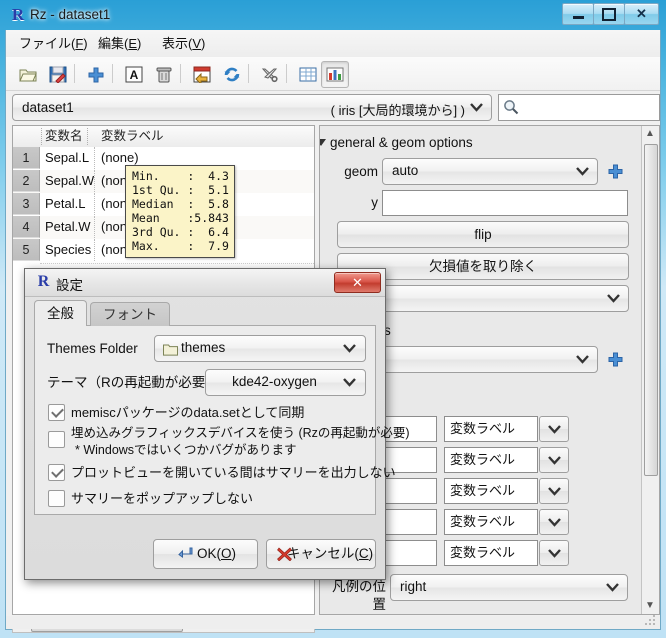 This screenshot has height=638, width=666. I want to click on geom-combo: auto, so click(490, 171).